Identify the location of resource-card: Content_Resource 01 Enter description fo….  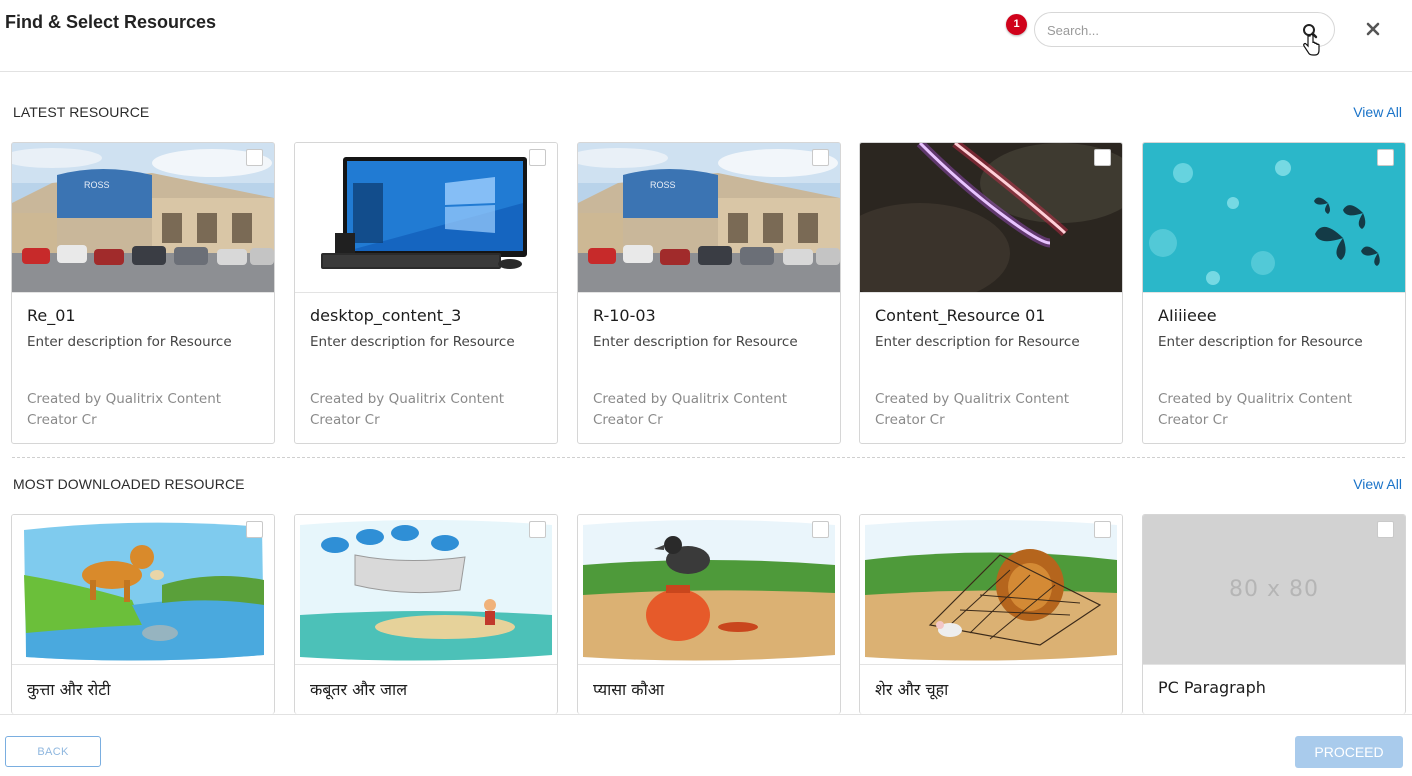
(991, 293).